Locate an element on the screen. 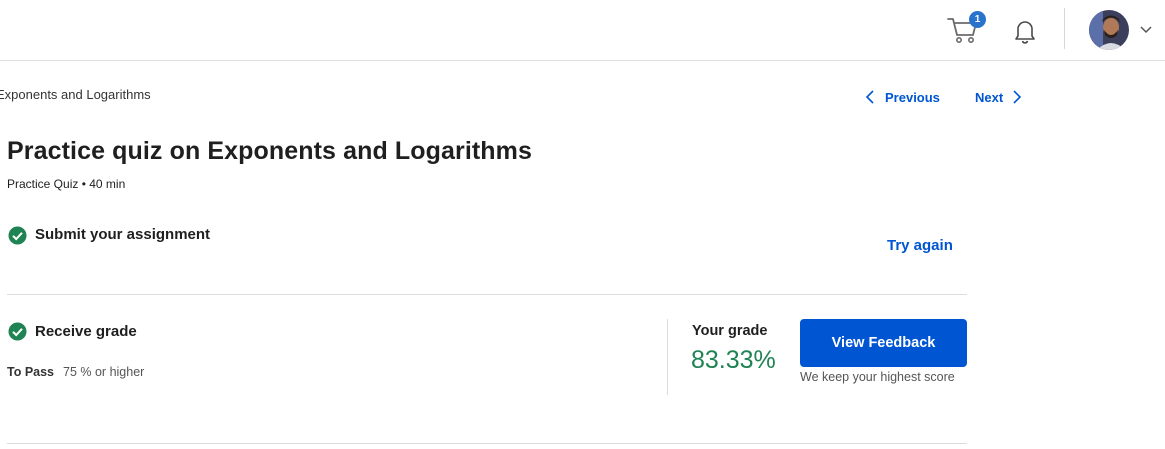 Image resolution: width=1165 pixels, height=449 pixels. passing-requirement: To Pass 75 % or higher is located at coordinates (75, 372).